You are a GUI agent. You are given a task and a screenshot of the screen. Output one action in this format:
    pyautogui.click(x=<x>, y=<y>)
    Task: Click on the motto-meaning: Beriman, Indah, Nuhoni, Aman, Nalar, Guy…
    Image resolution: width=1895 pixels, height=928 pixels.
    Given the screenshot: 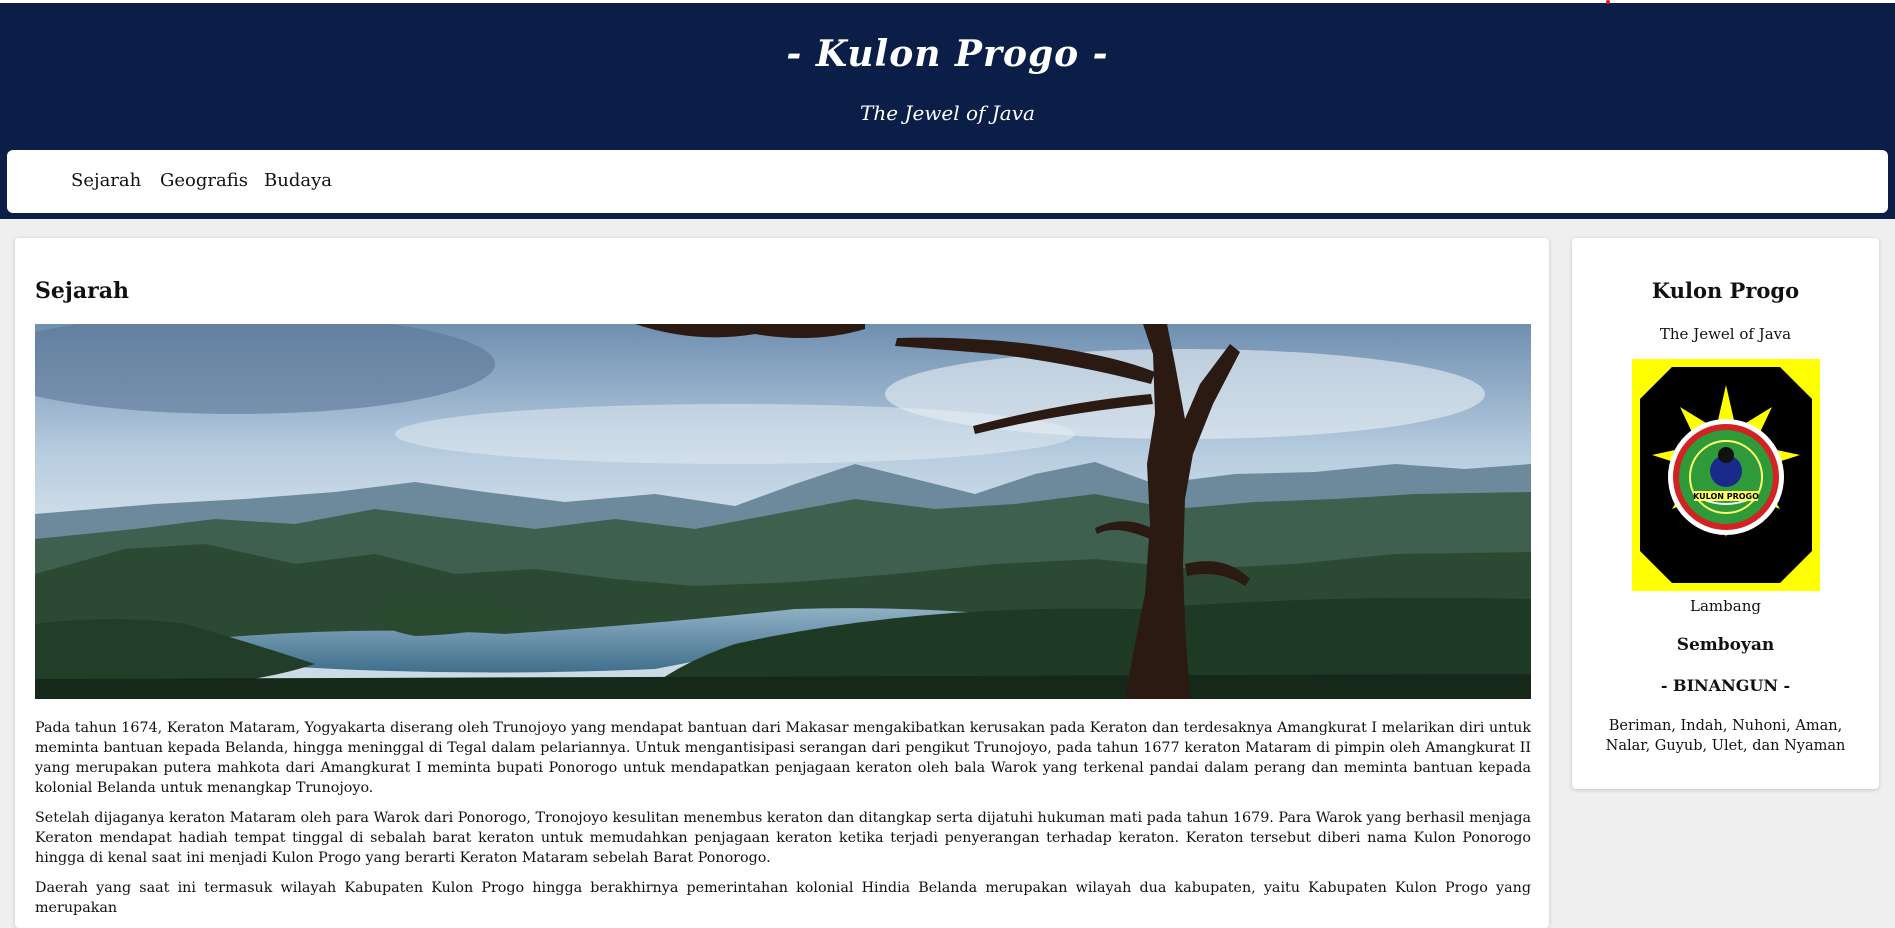 What is the action you would take?
    pyautogui.click(x=1725, y=736)
    